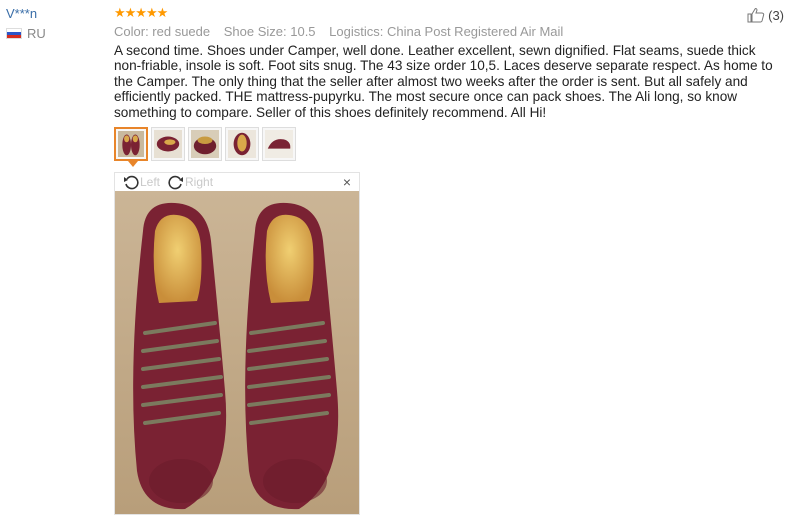  I want to click on country-code: RU, so click(36, 33).